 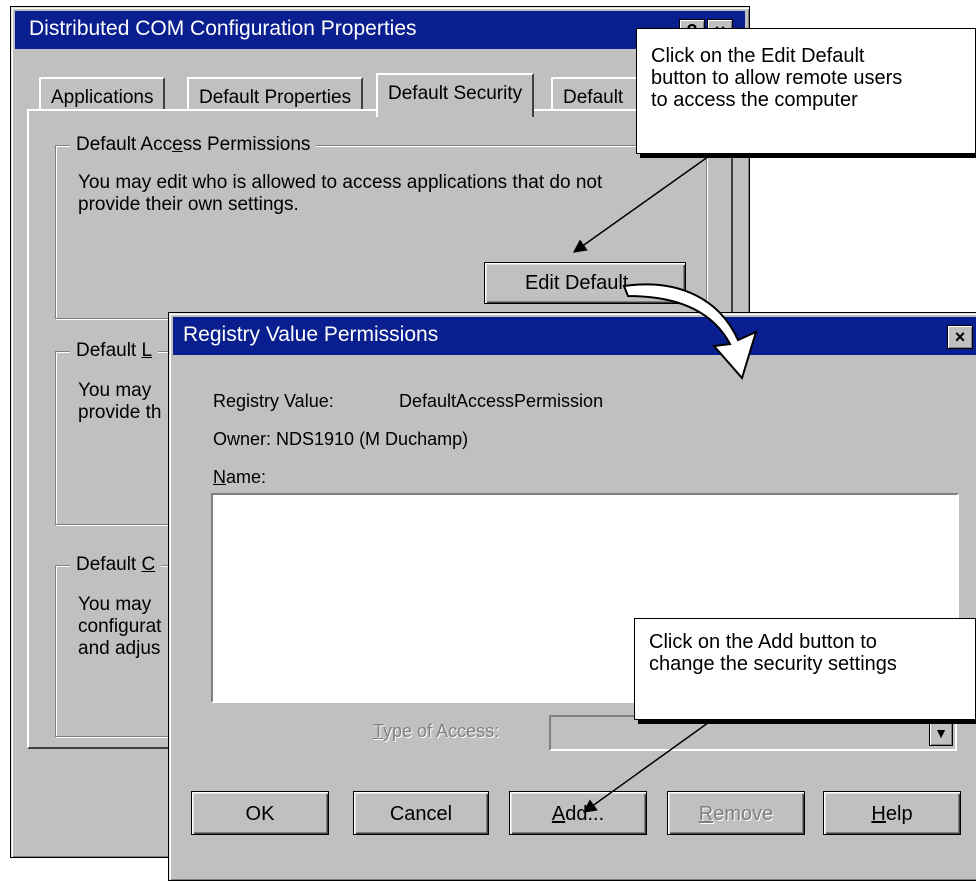 I want to click on registry-value-text: DefaultAccessPermission, so click(x=501, y=401).